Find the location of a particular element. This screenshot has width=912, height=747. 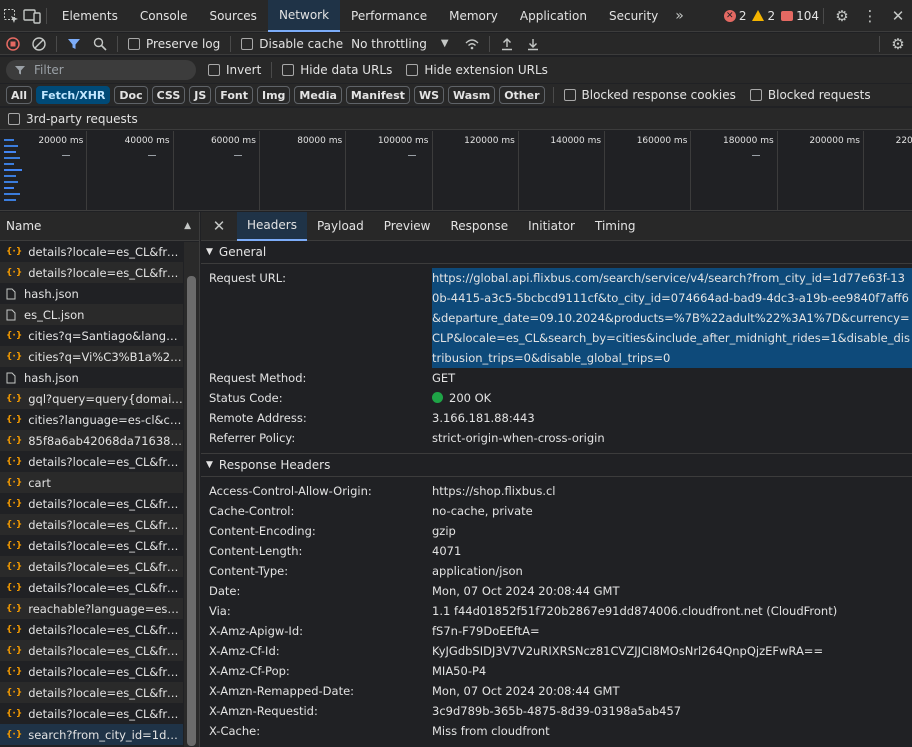

scrollbar-thumb is located at coordinates (191, 511).